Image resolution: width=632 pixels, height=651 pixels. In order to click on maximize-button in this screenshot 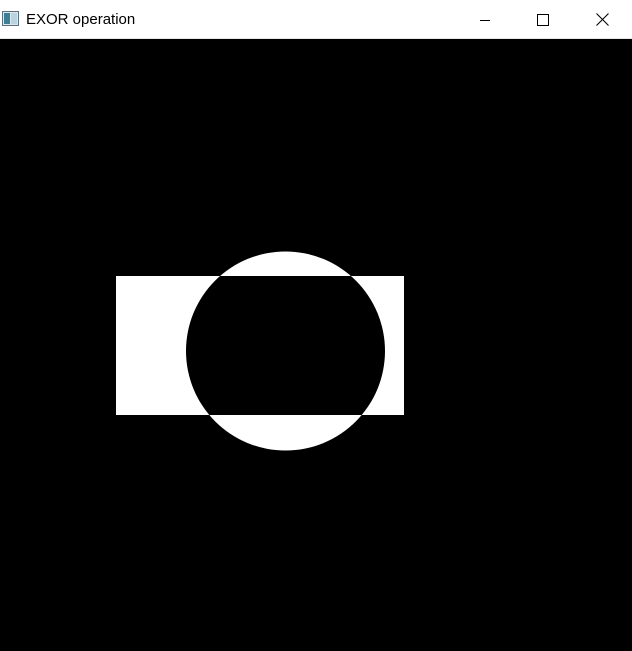, I will do `click(543, 19)`.